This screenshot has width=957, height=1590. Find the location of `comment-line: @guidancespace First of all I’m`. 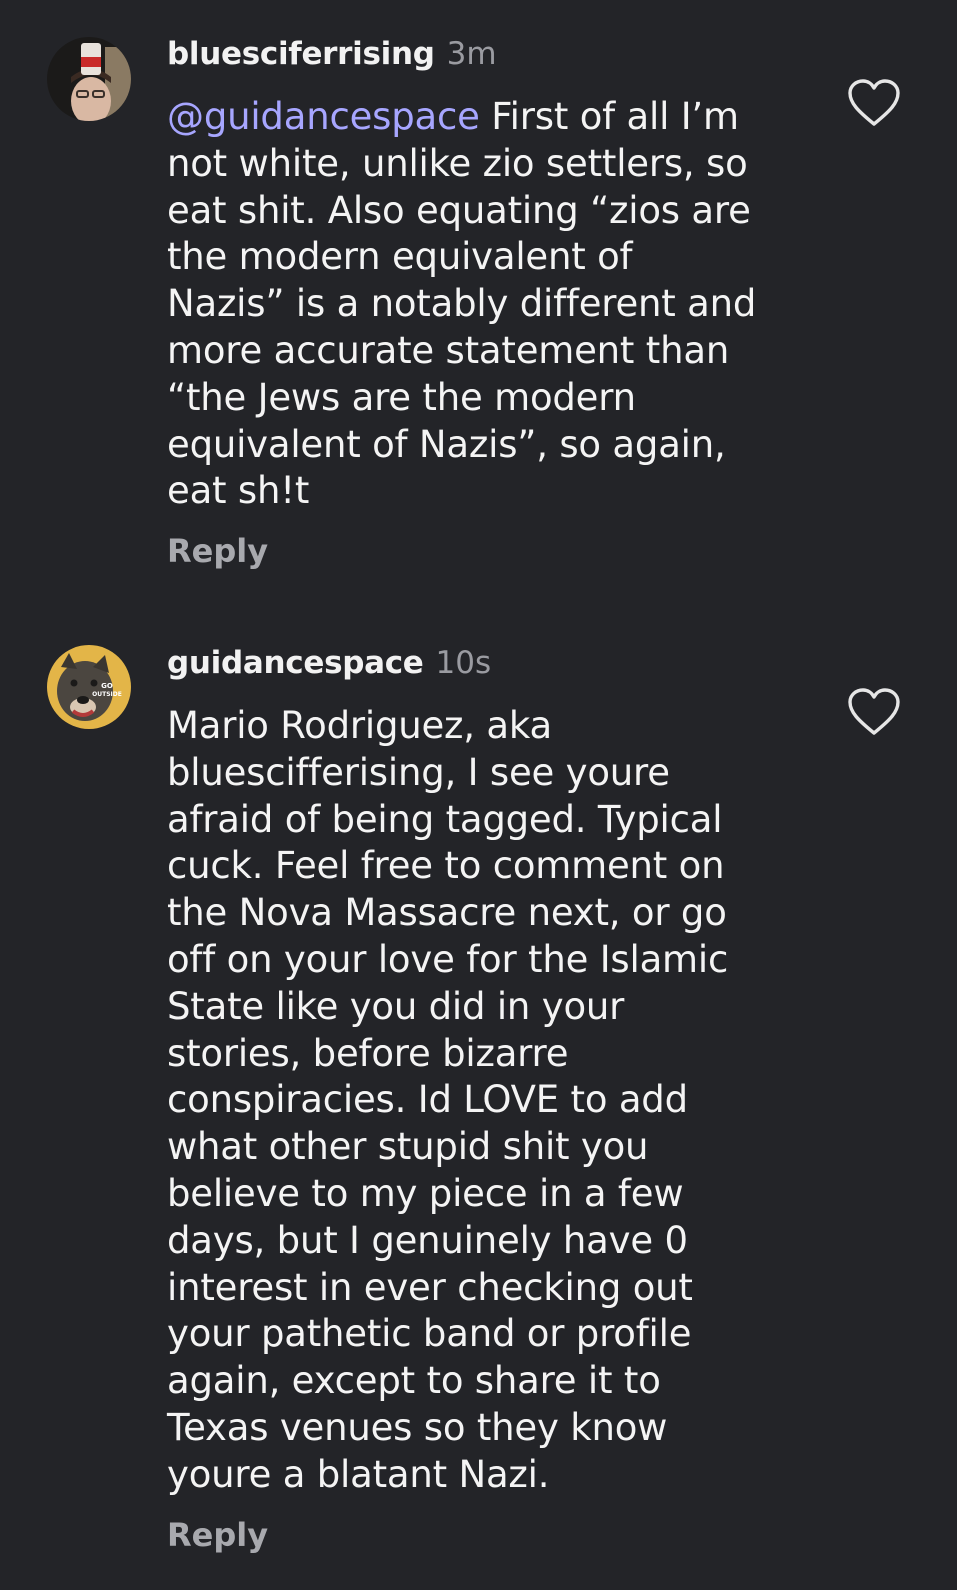

comment-line: @guidancespace First of all I’m is located at coordinates (492, 117).